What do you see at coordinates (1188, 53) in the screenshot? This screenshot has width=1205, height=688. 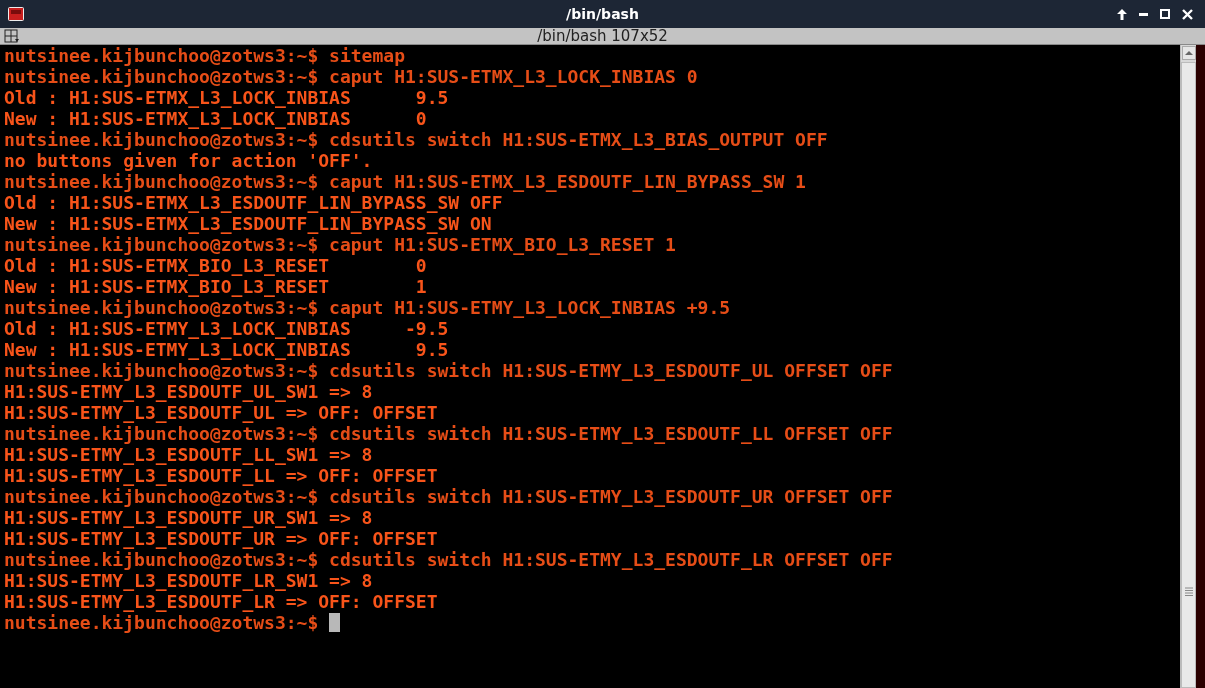 I see `scroll-up-icon` at bounding box center [1188, 53].